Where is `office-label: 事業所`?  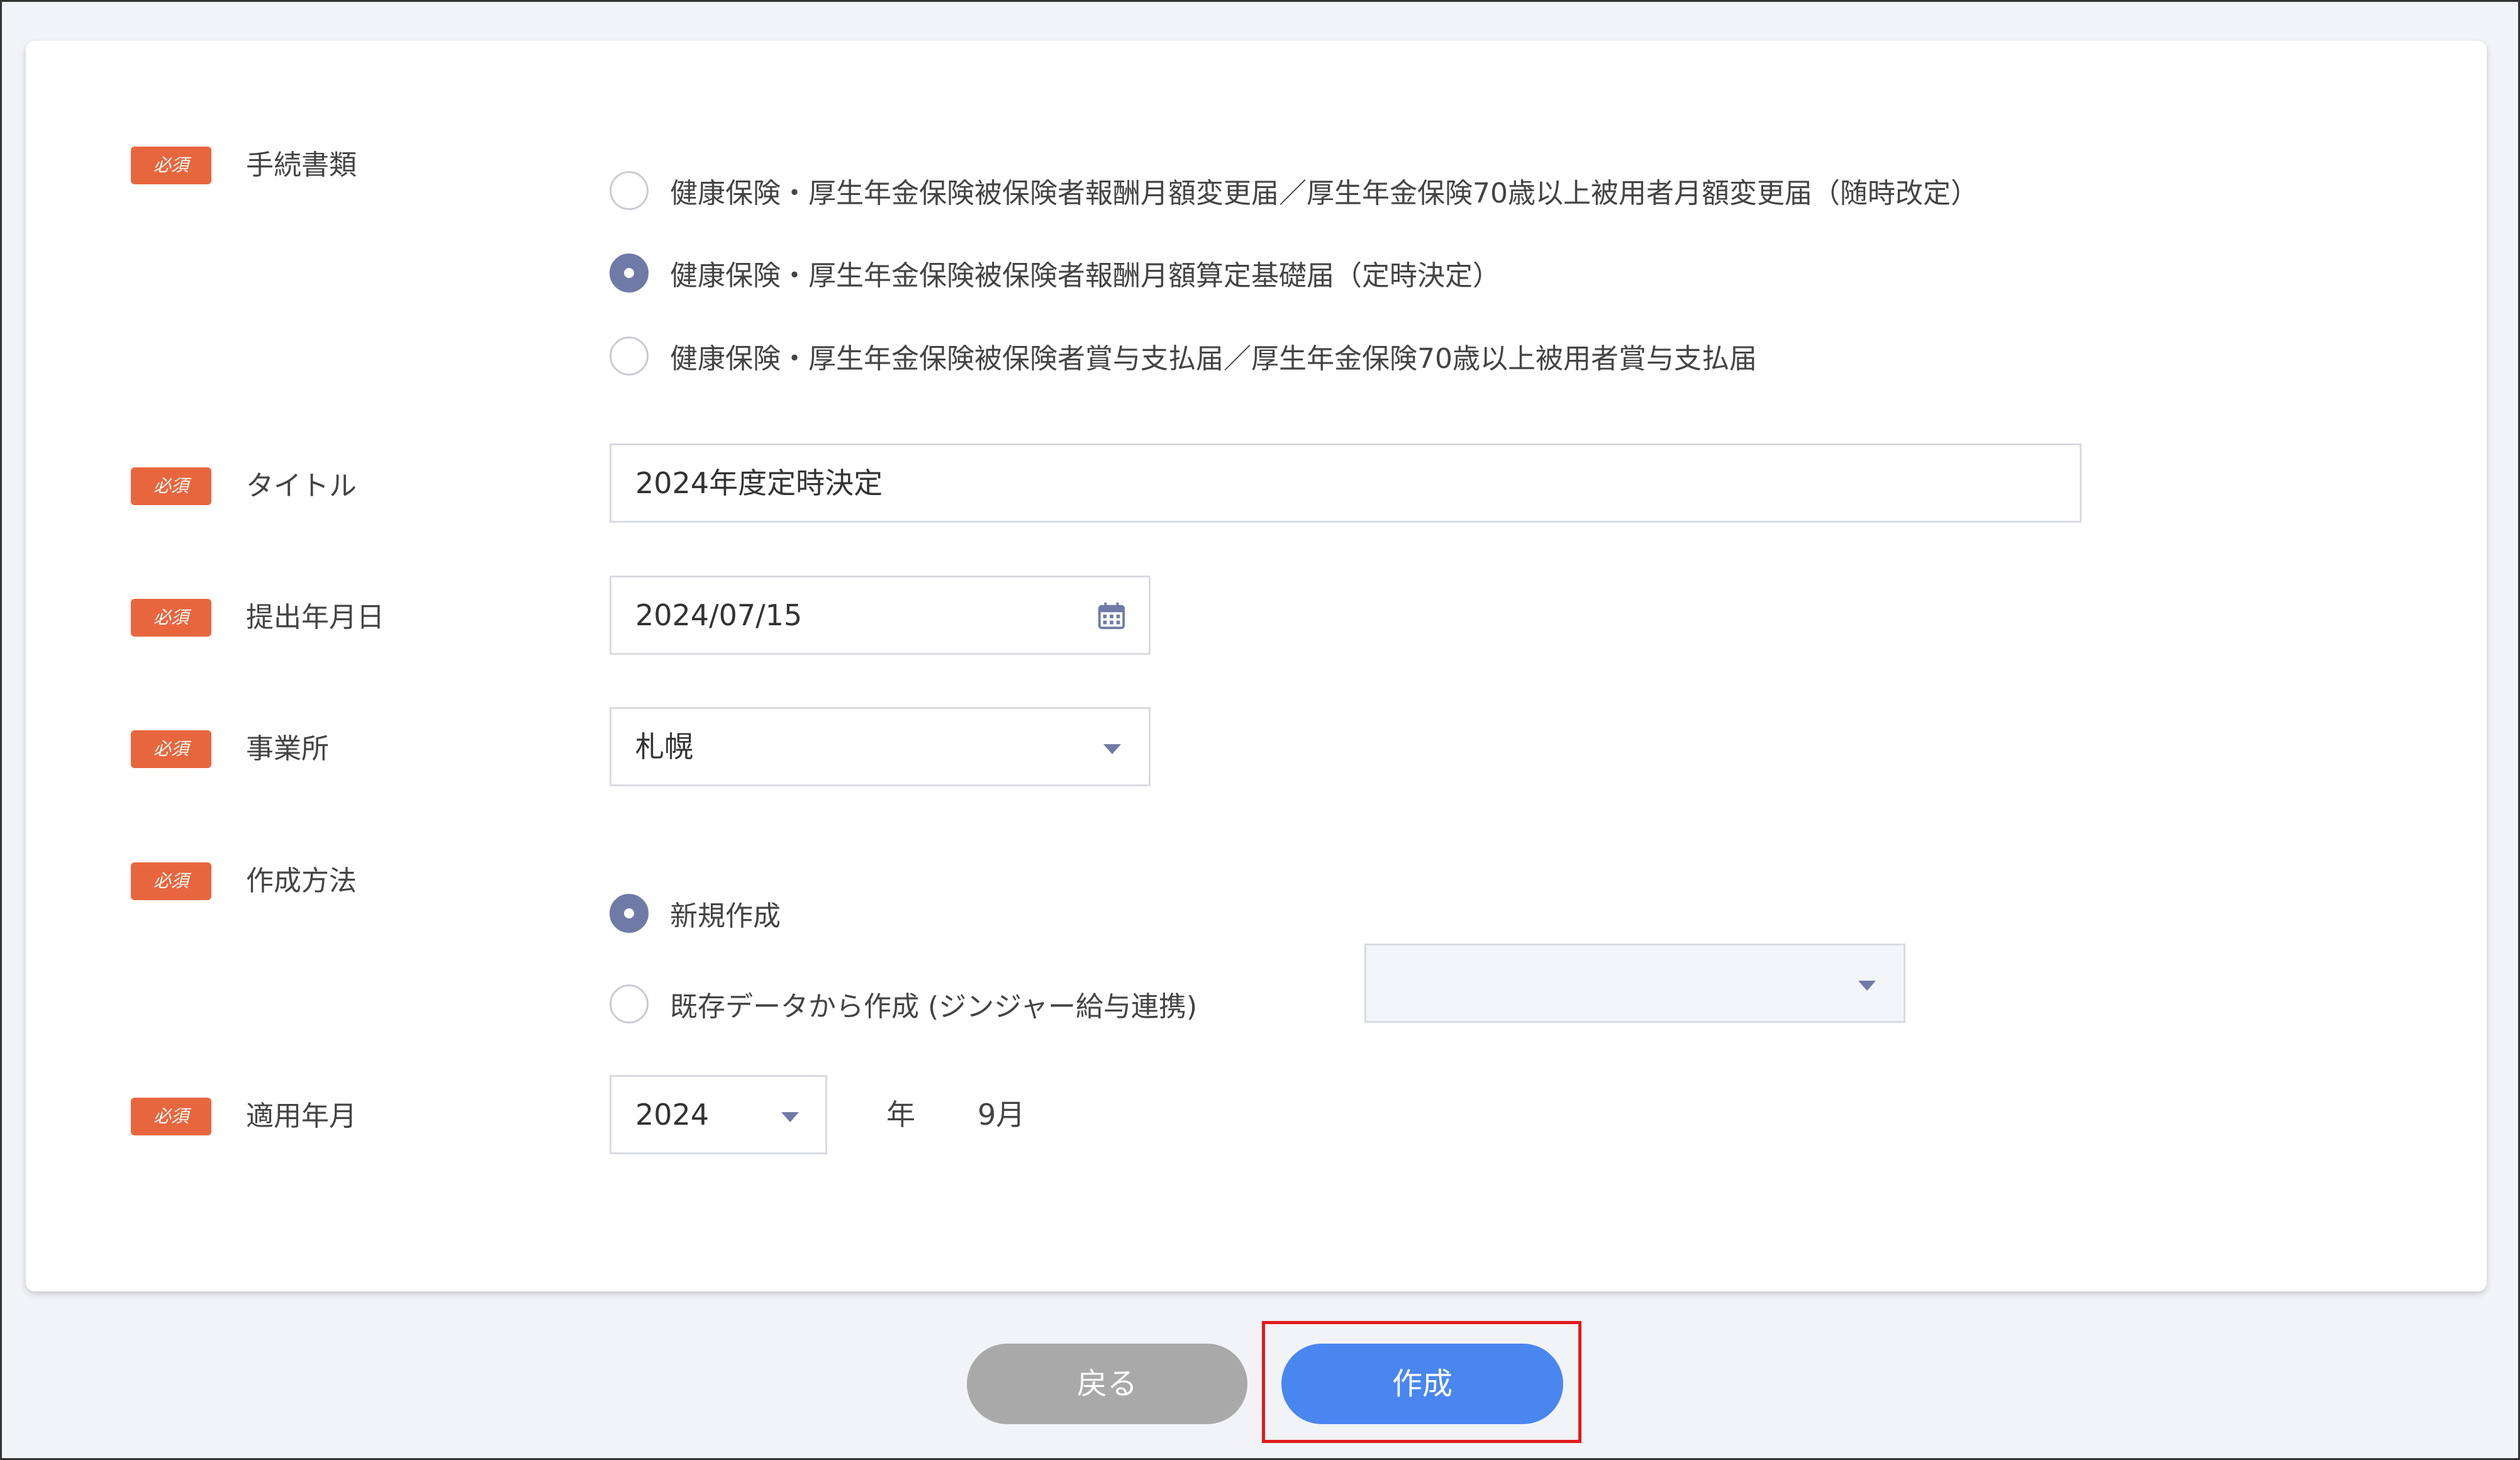
office-label: 事業所 is located at coordinates (287, 749).